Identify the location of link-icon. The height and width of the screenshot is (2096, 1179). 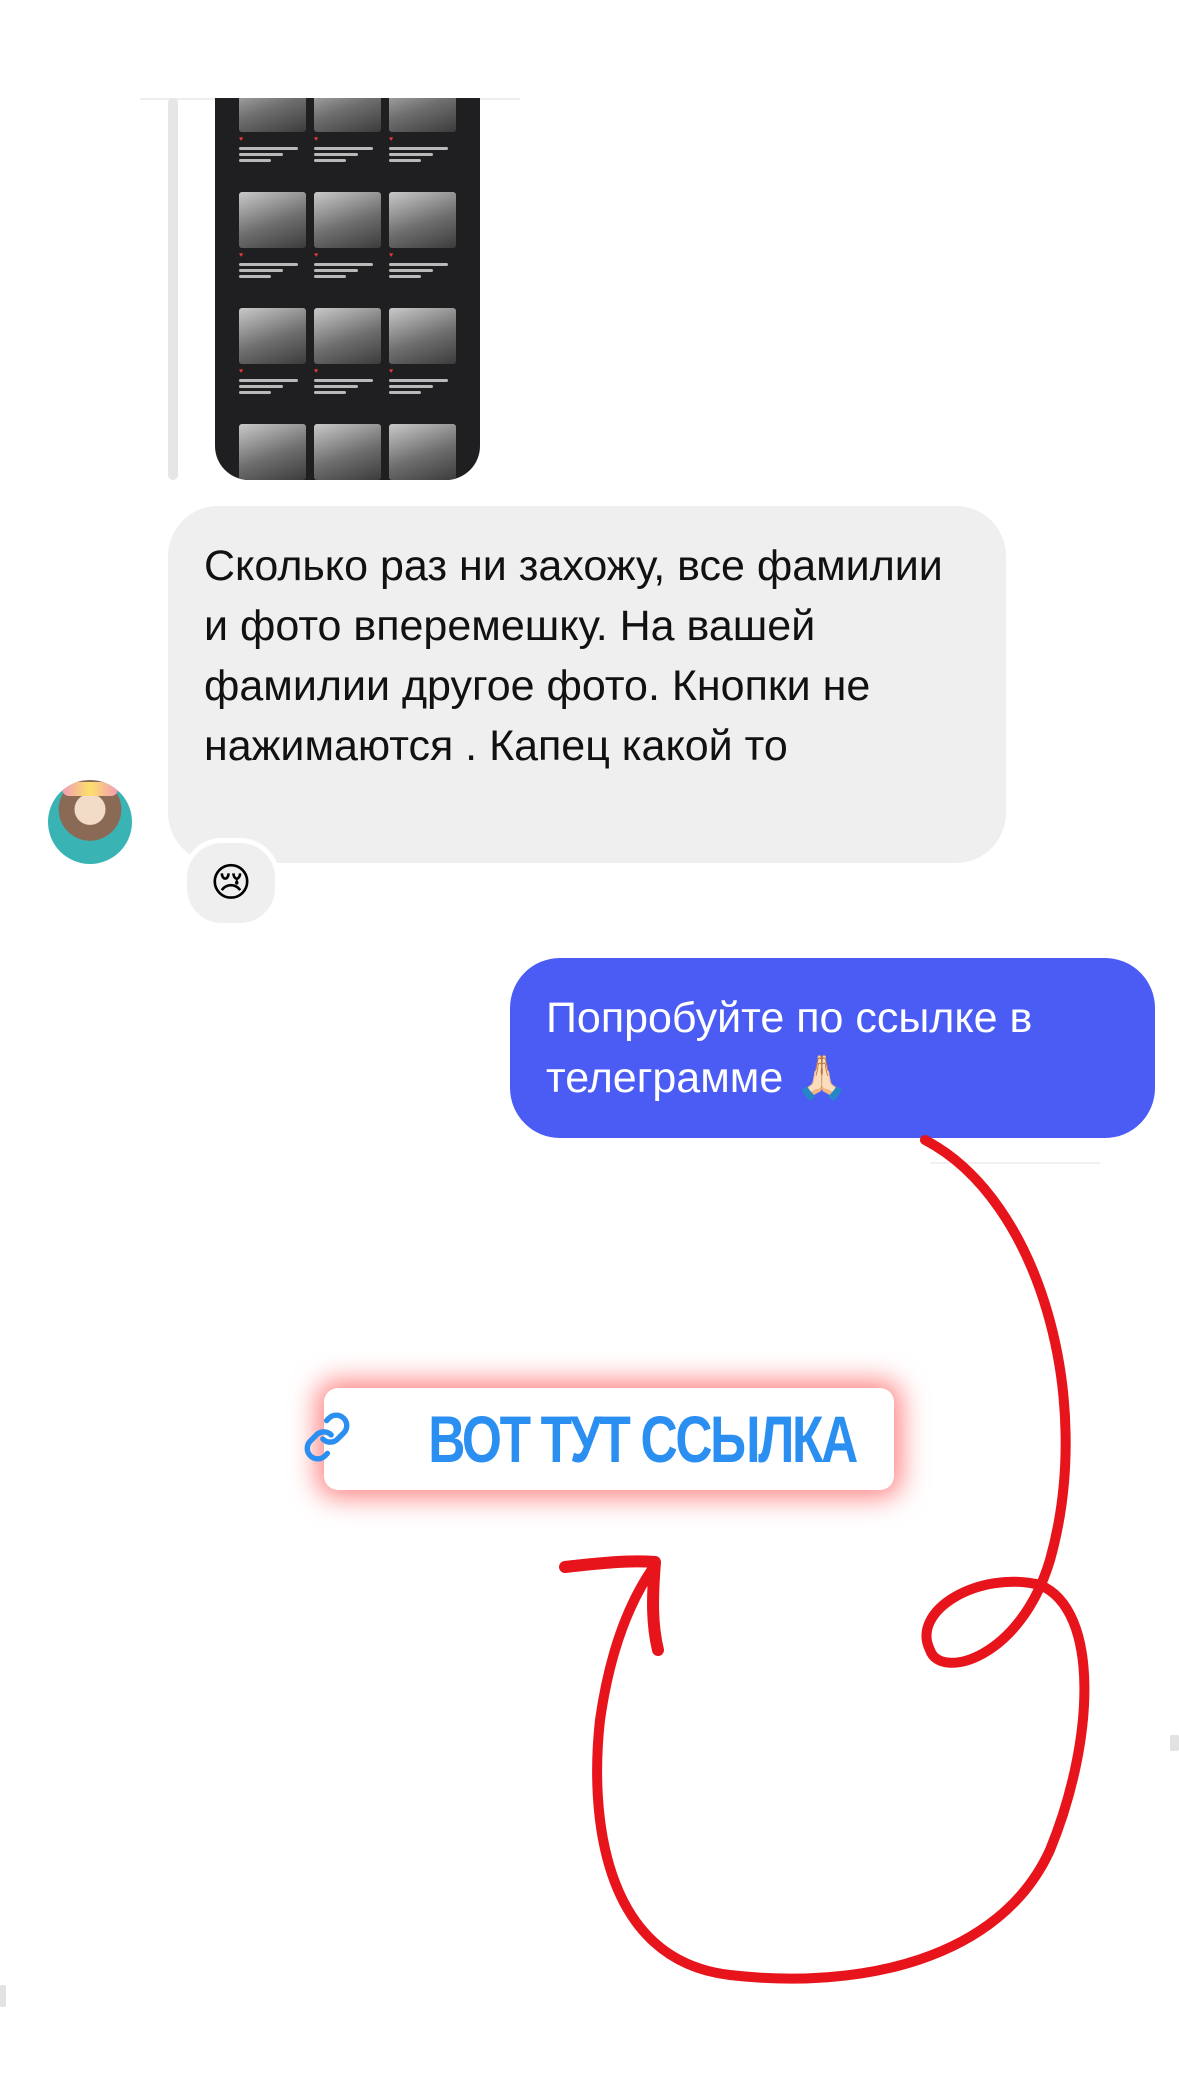
(327, 1439).